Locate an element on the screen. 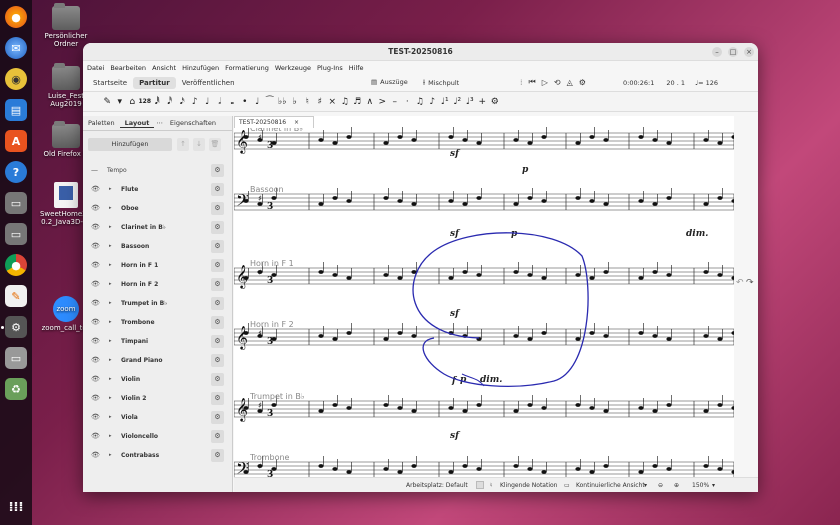  menu-datei: Datei is located at coordinates (95, 68).